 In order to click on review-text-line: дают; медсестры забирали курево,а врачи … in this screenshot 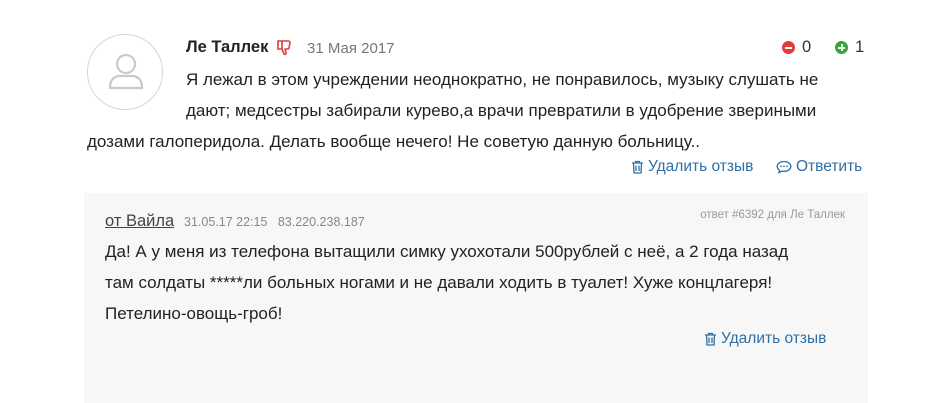, I will do `click(501, 110)`.